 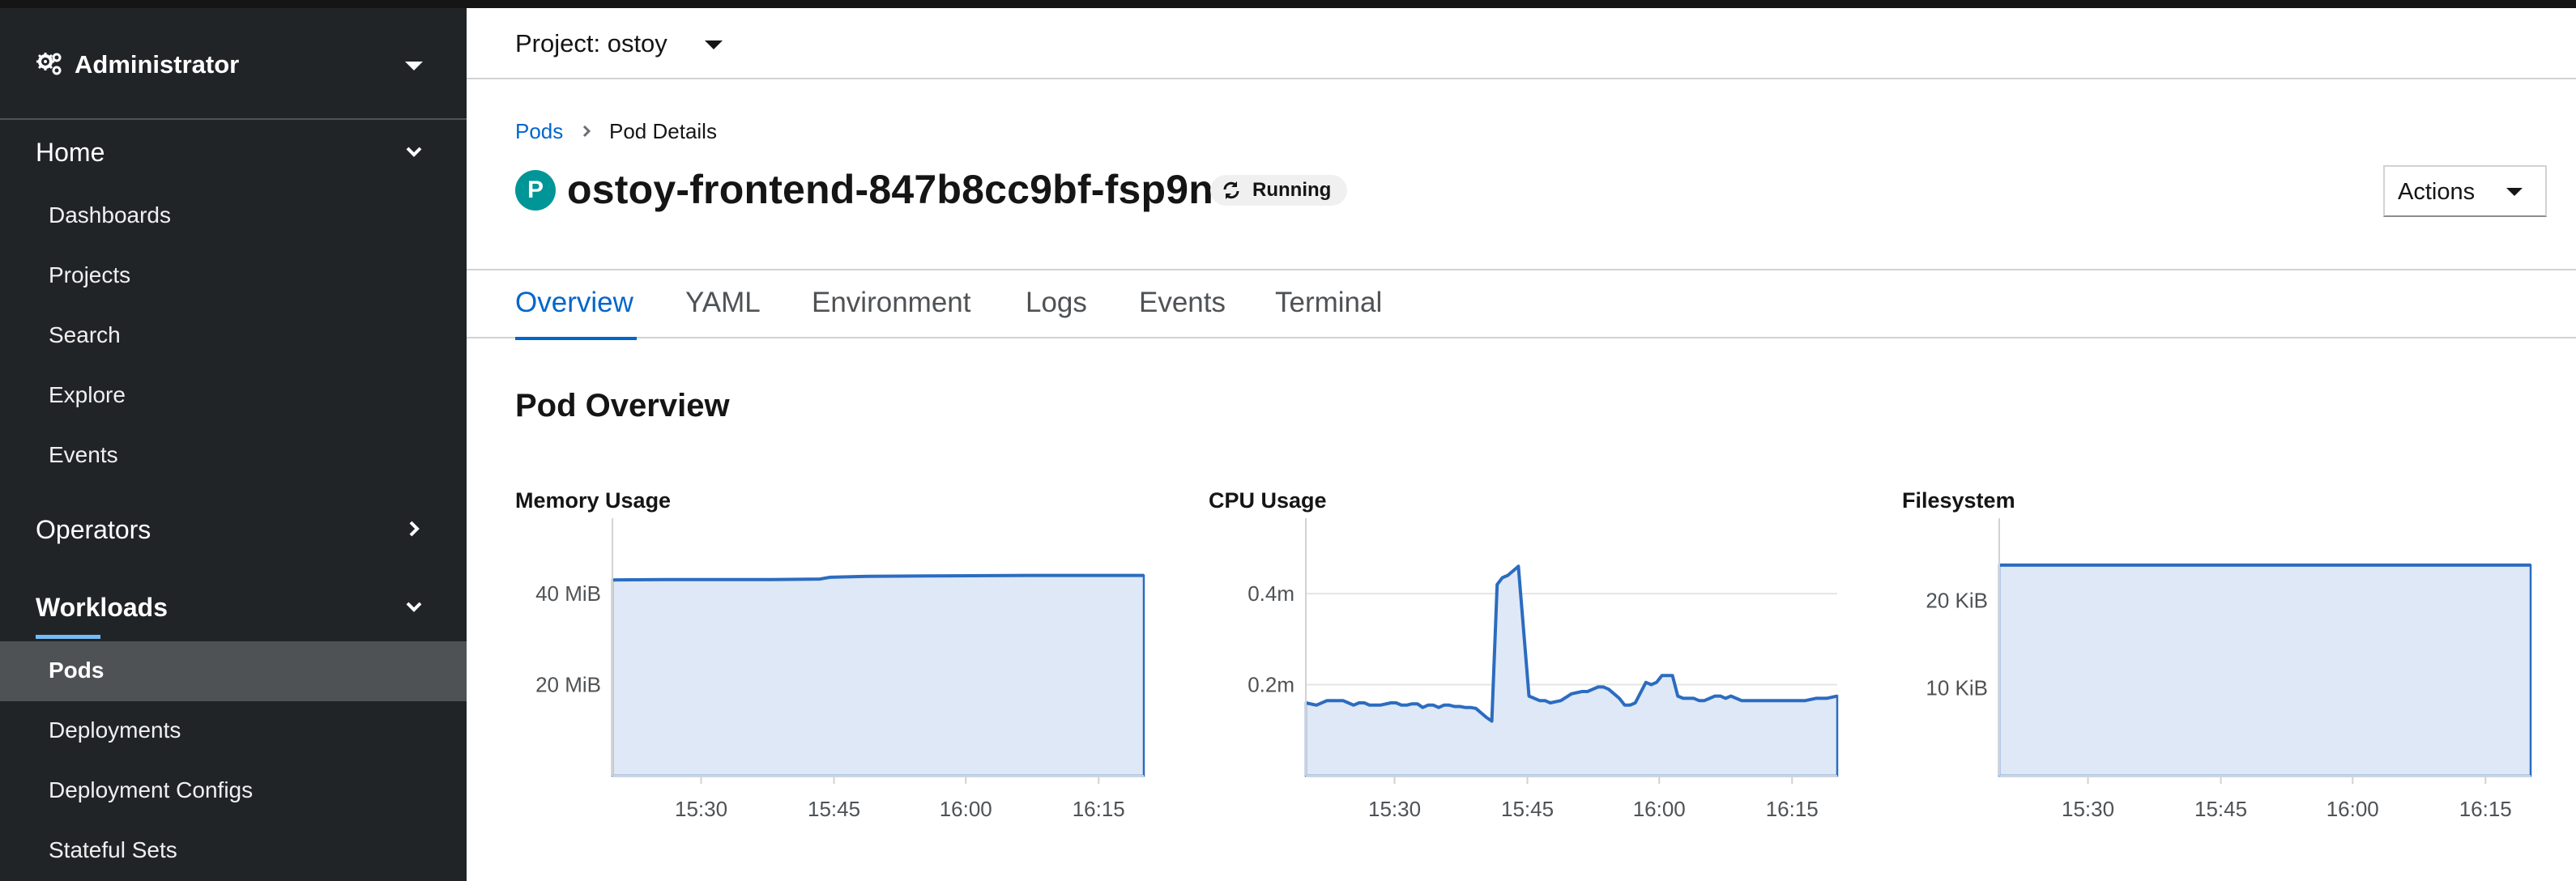 I want to click on y-tick-label: 20 MiB, so click(x=568, y=685).